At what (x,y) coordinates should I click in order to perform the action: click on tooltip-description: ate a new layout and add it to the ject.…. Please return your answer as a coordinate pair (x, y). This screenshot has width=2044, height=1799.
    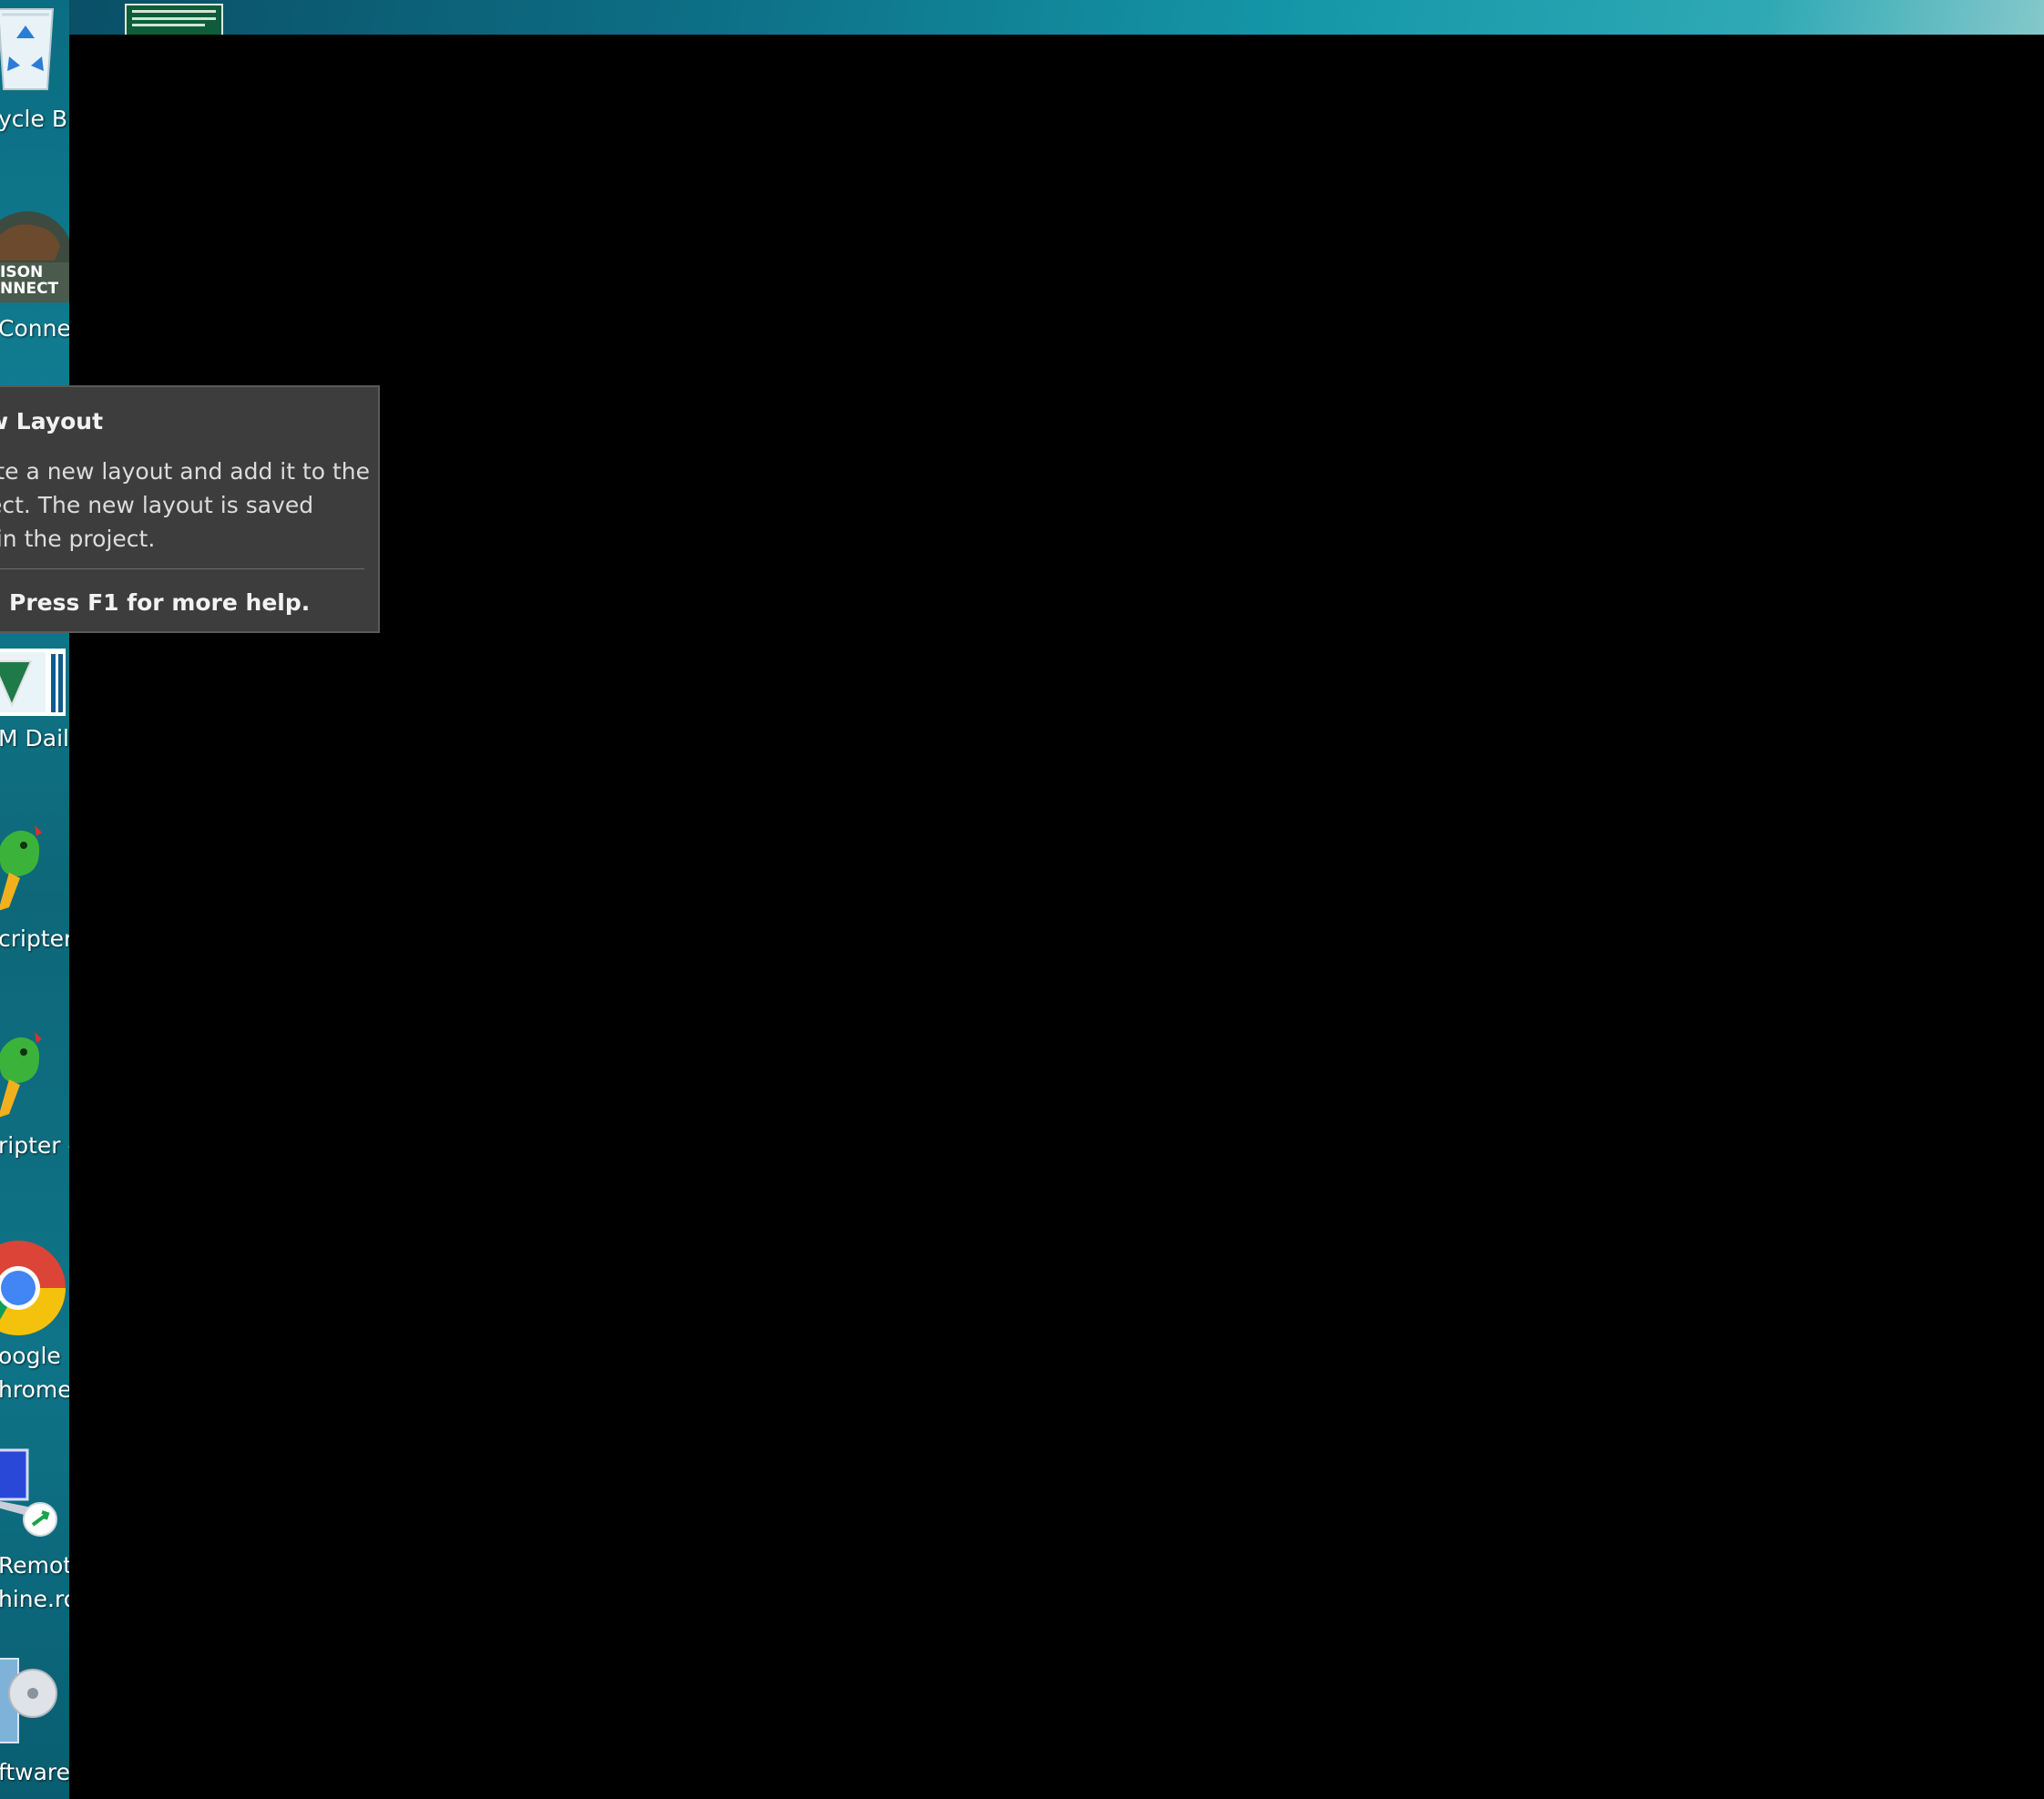
    Looking at the image, I should click on (187, 506).